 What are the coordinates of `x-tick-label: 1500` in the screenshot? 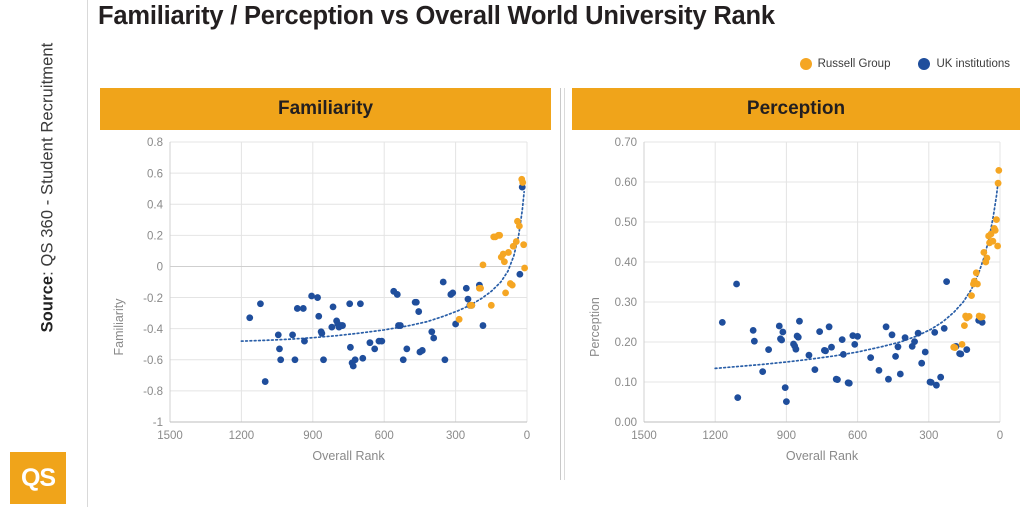 It's located at (170, 436).